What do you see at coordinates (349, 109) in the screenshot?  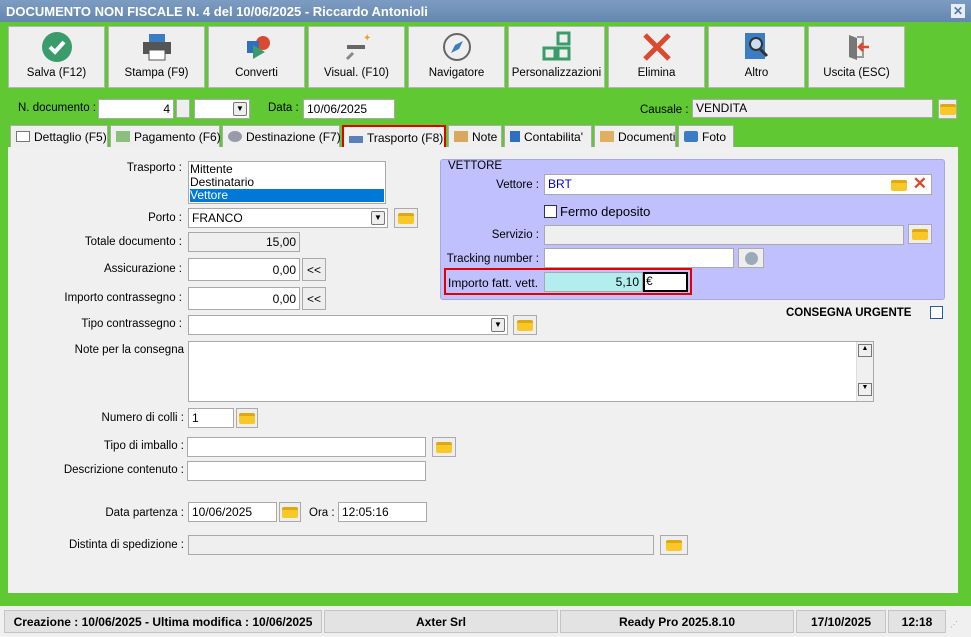 I see `data-input: 10/06/2025` at bounding box center [349, 109].